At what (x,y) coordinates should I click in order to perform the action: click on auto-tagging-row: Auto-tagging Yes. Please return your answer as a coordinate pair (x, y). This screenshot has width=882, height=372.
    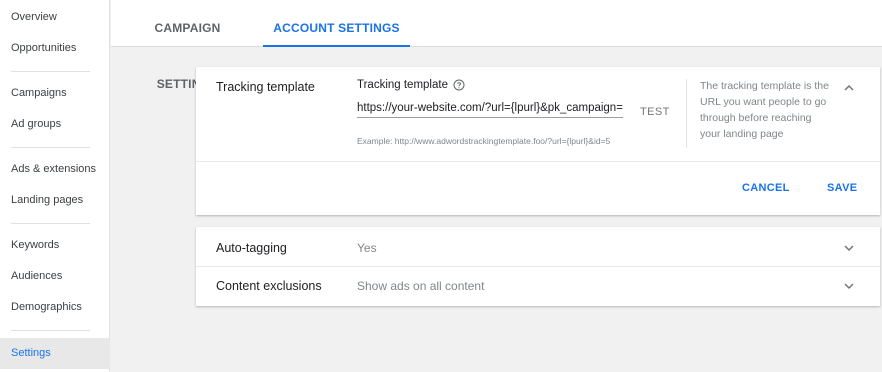
    Looking at the image, I should click on (538, 246).